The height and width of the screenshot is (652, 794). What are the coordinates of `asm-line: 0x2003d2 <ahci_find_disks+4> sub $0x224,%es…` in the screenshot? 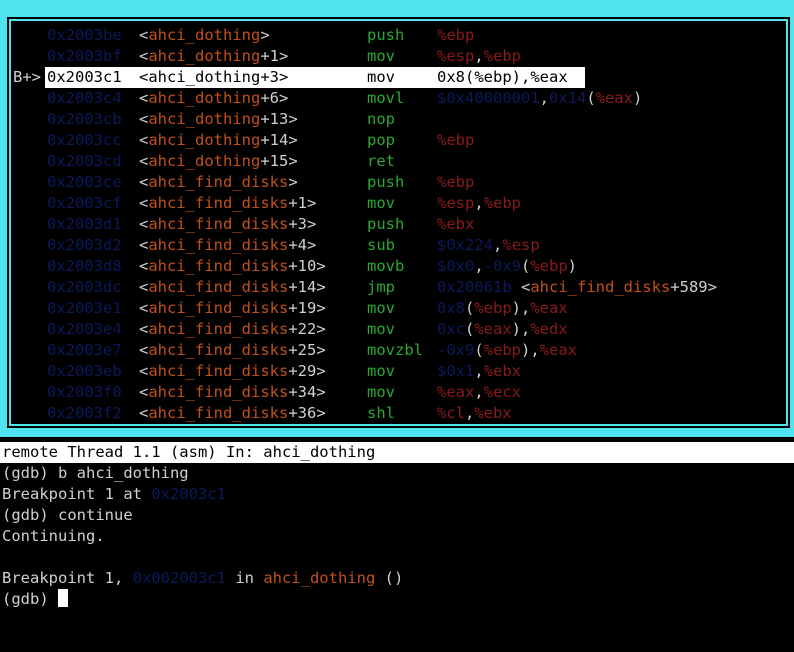 It's located at (398, 245).